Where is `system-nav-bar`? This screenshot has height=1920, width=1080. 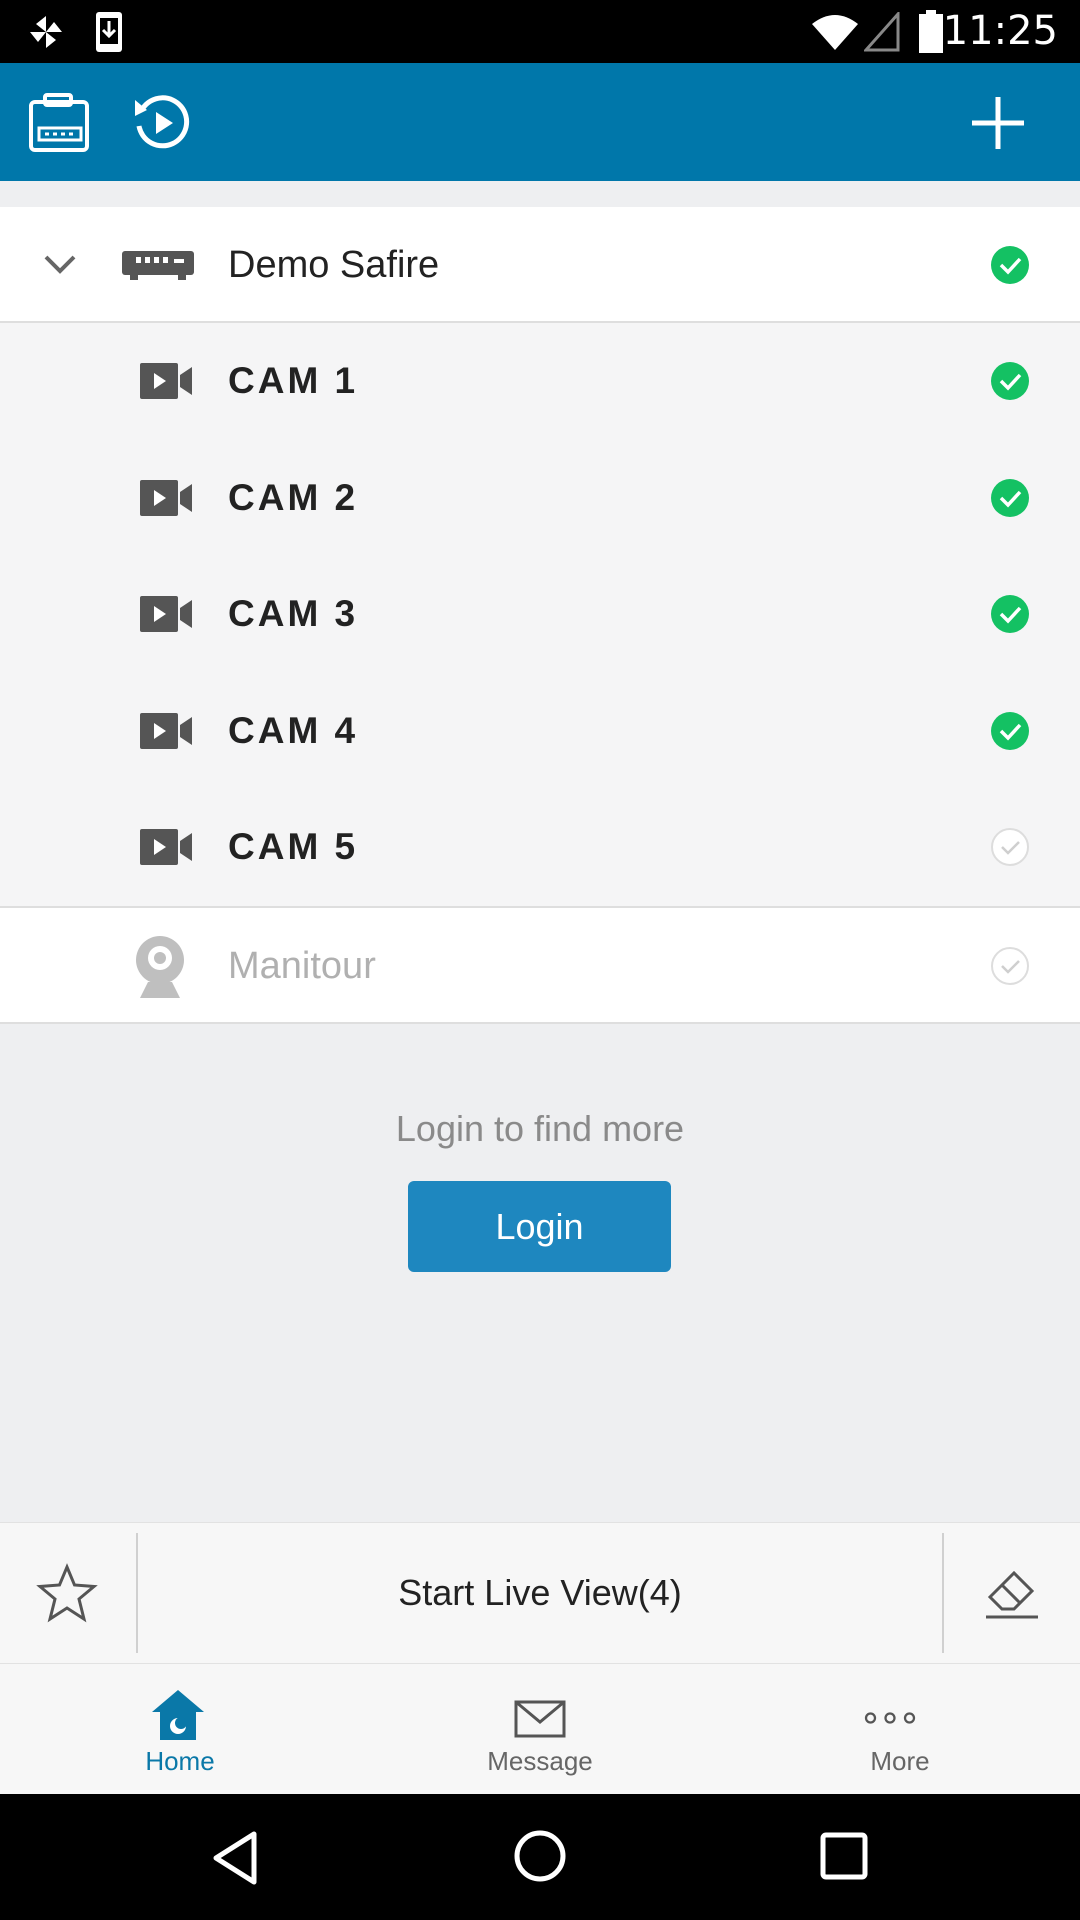
system-nav-bar is located at coordinates (540, 1857).